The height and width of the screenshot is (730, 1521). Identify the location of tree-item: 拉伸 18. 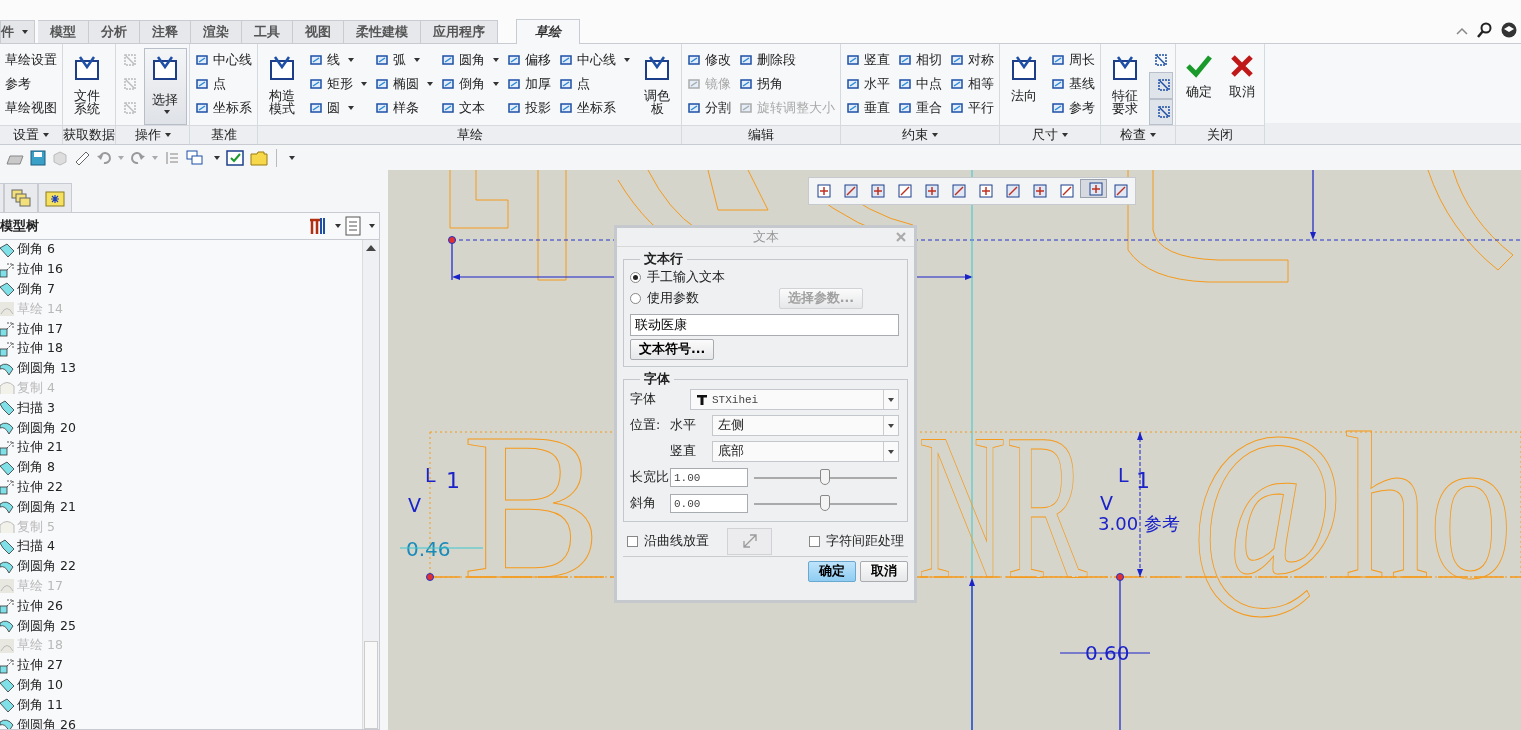
(181, 349).